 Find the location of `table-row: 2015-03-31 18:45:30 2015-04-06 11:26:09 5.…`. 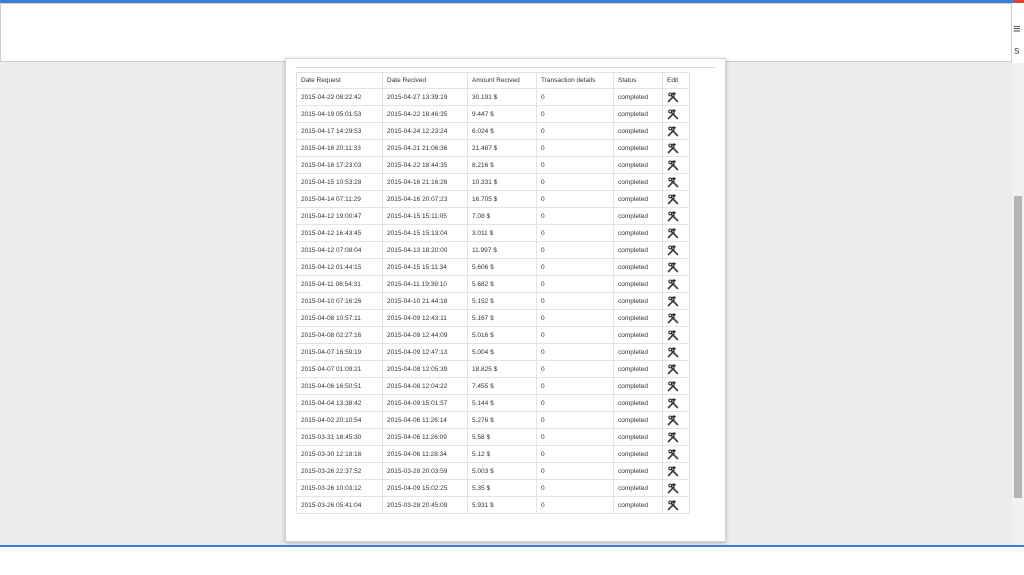

table-row: 2015-03-31 18:45:30 2015-04-06 11:26:09 5.… is located at coordinates (493, 437).